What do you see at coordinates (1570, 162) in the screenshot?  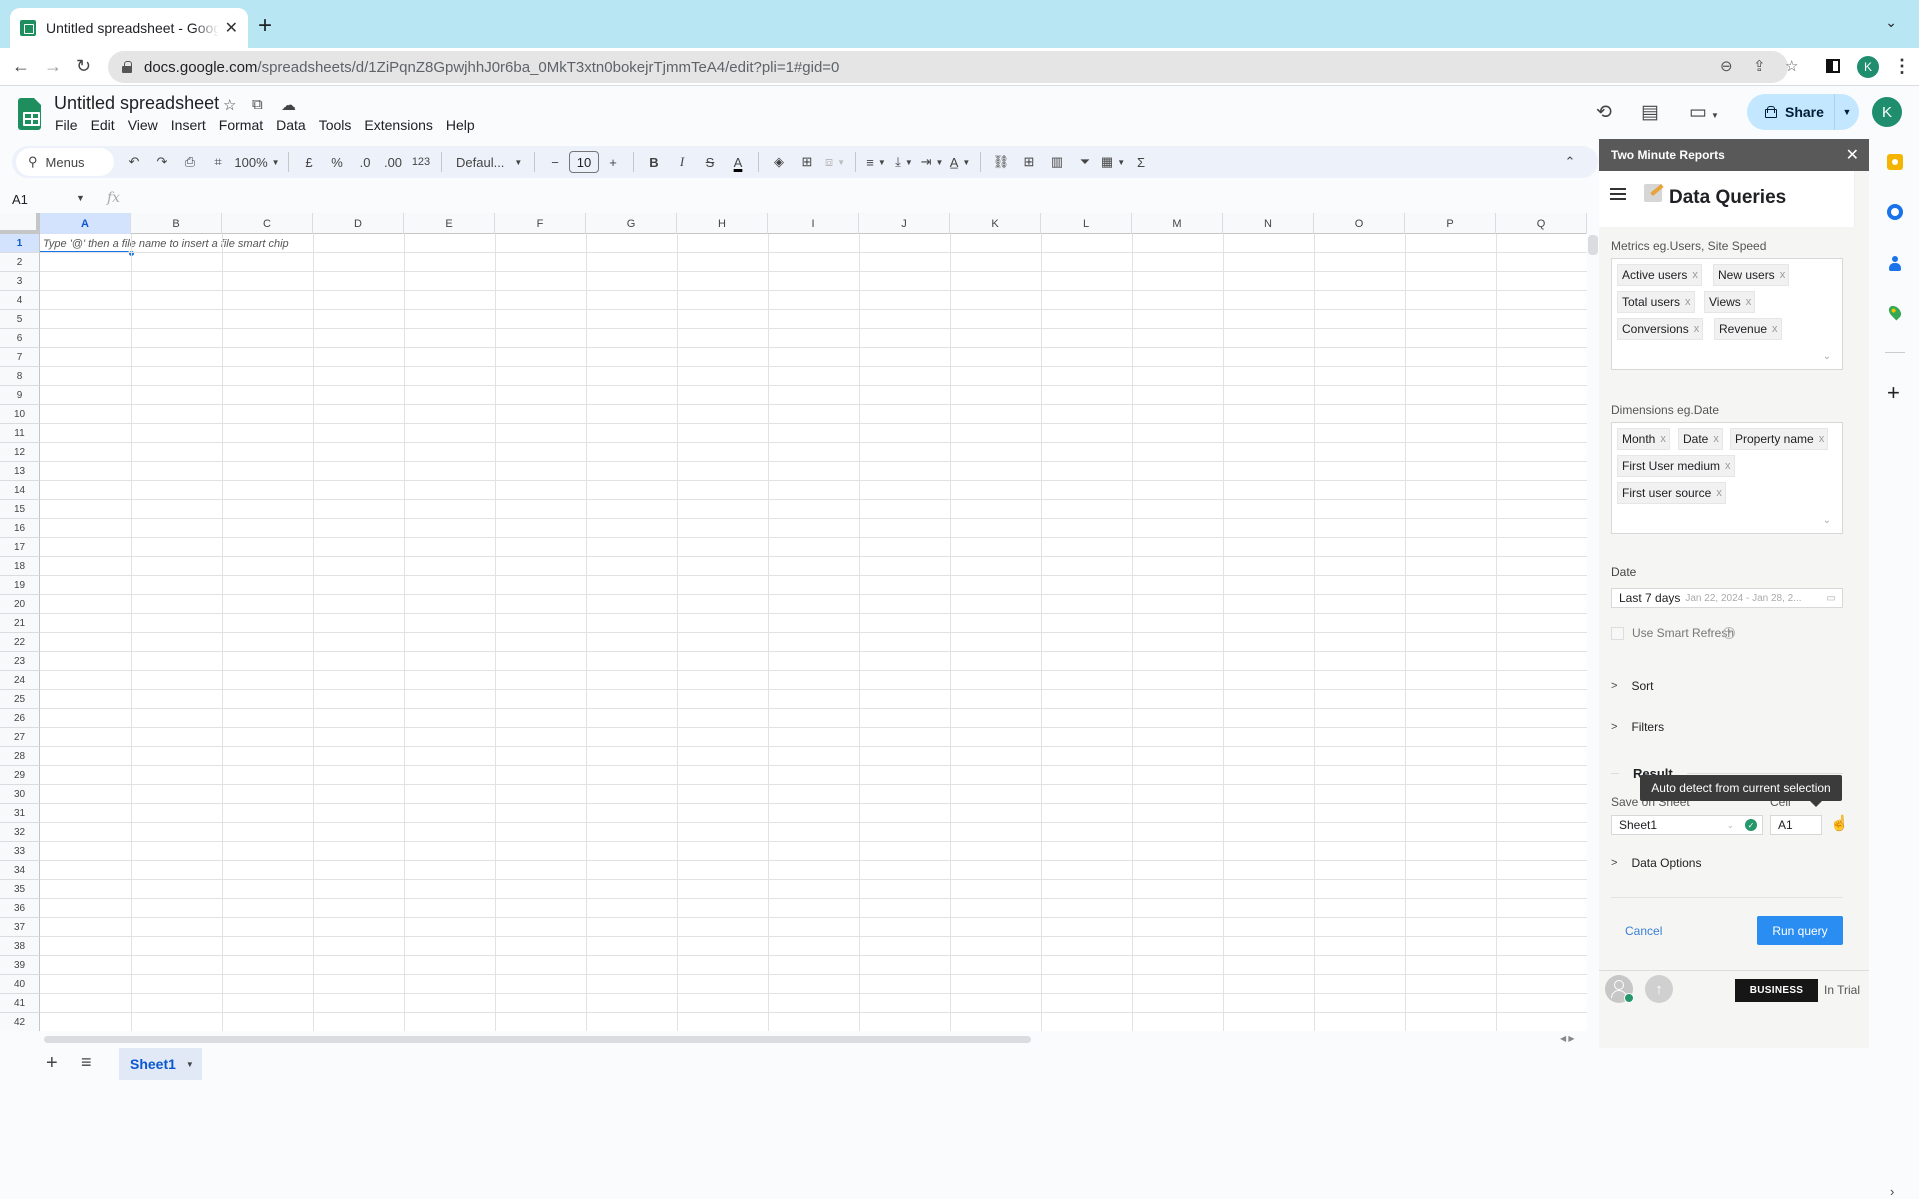 I see `collapse-toolbar-icon: ⌃` at bounding box center [1570, 162].